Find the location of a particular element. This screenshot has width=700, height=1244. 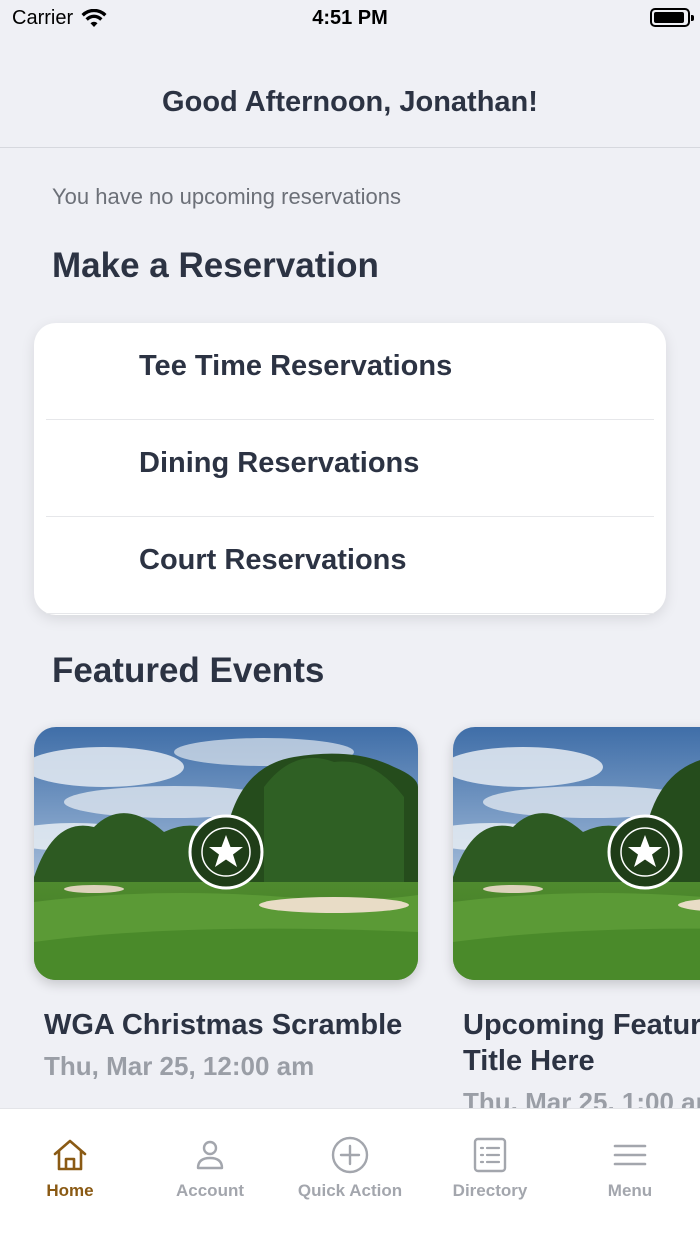

dining-reservations-item: Dining Reservations is located at coordinates (350, 468).